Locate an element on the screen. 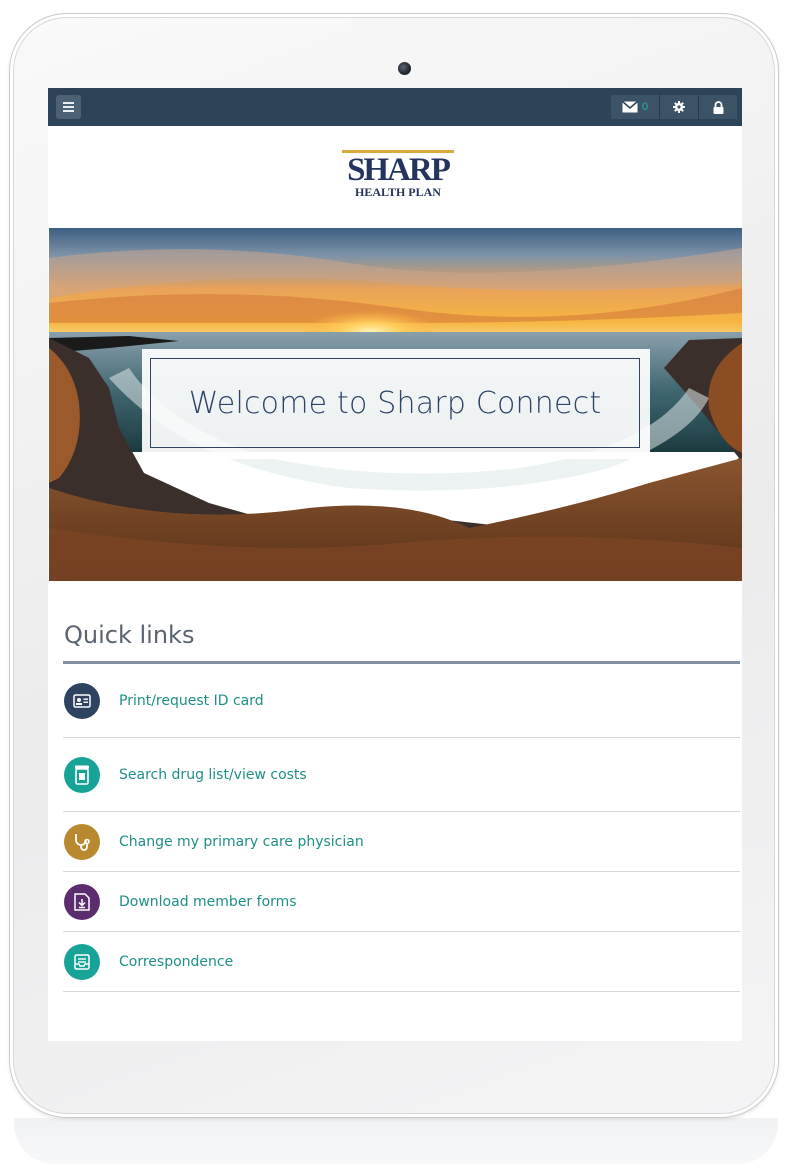 This screenshot has width=788, height=1169. stethoscope-icon is located at coordinates (82, 841).